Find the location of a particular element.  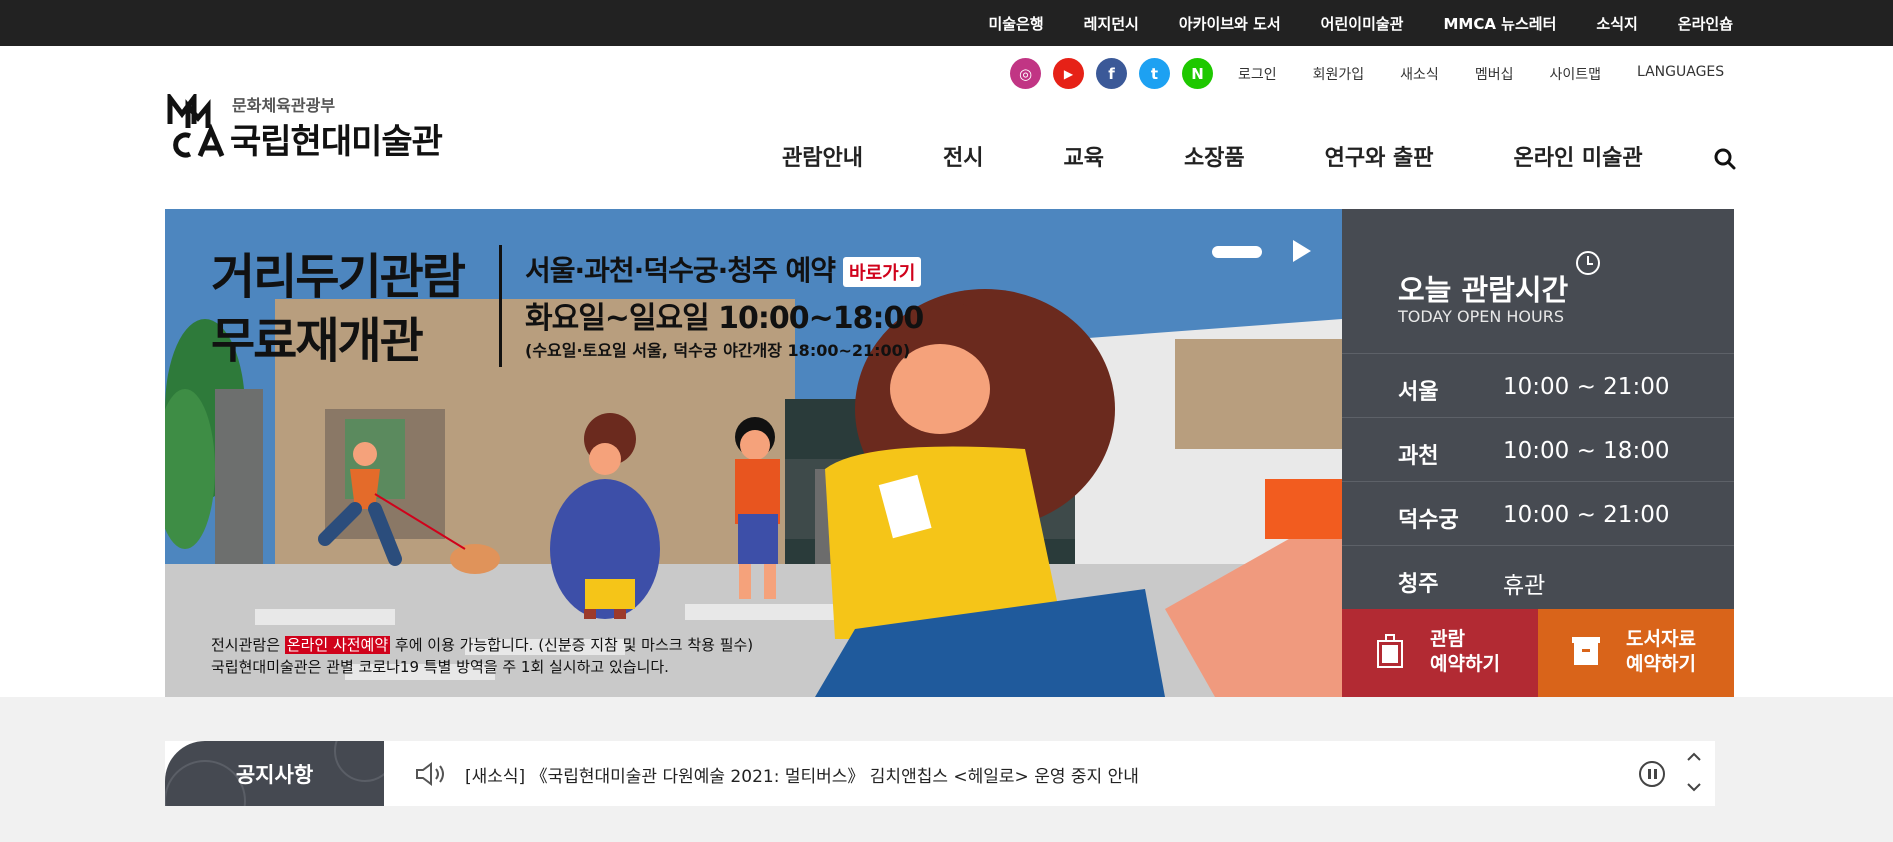

social-links: ◎ ▶ f t N is located at coordinates (1111, 73).